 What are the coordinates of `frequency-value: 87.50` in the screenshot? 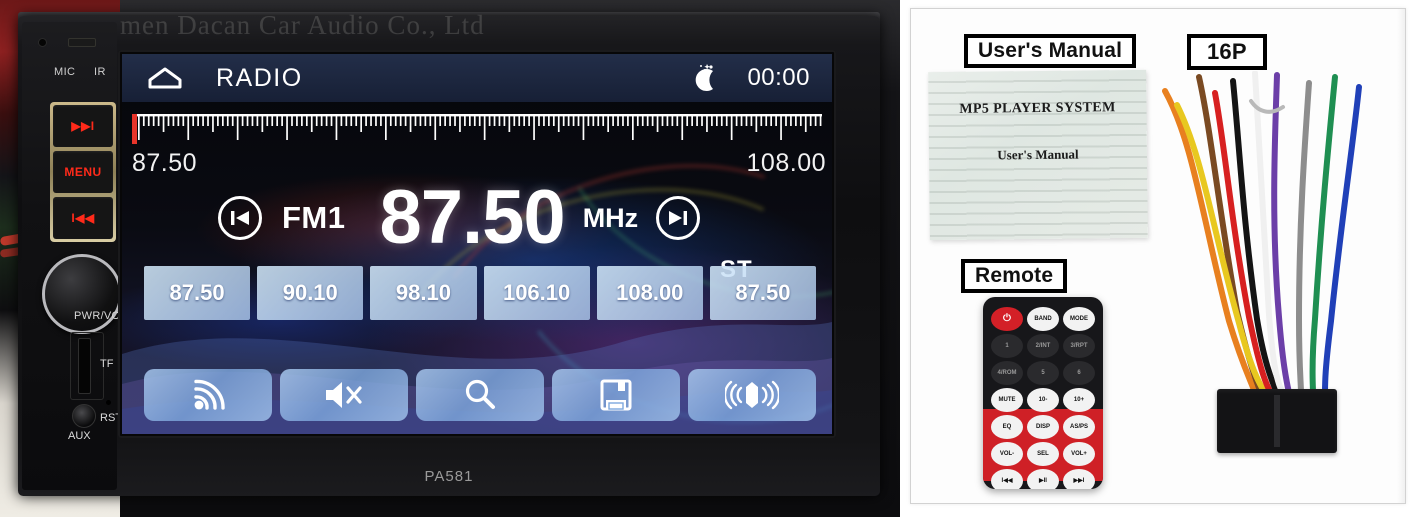 It's located at (472, 217).